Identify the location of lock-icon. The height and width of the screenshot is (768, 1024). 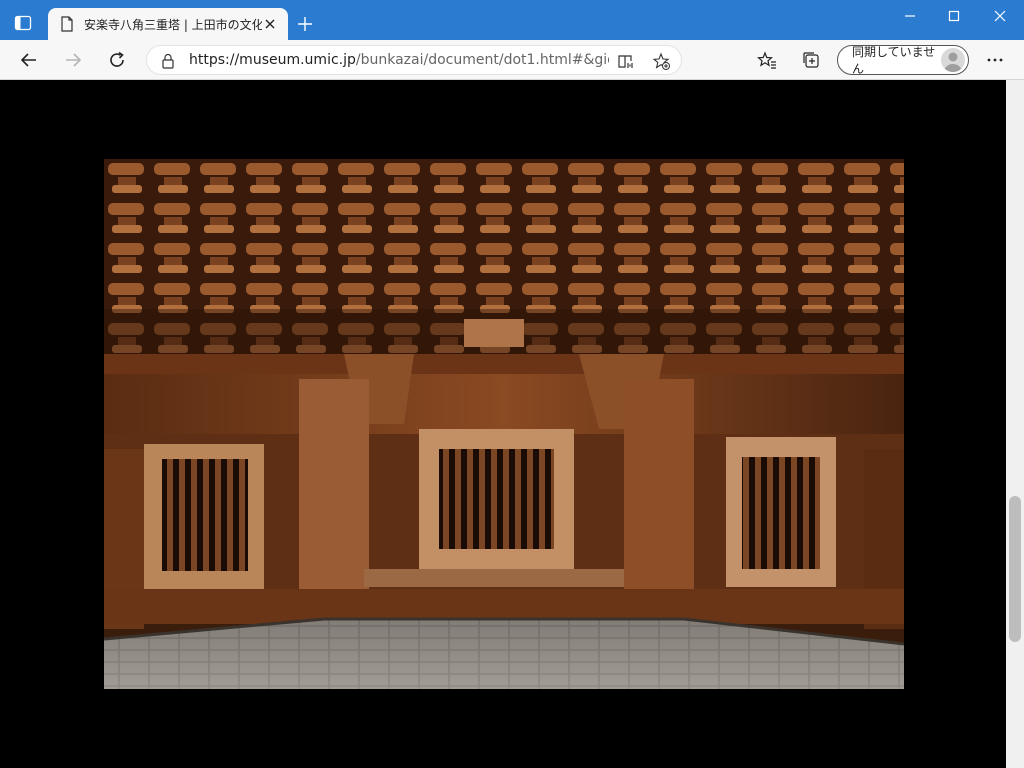
(168, 61).